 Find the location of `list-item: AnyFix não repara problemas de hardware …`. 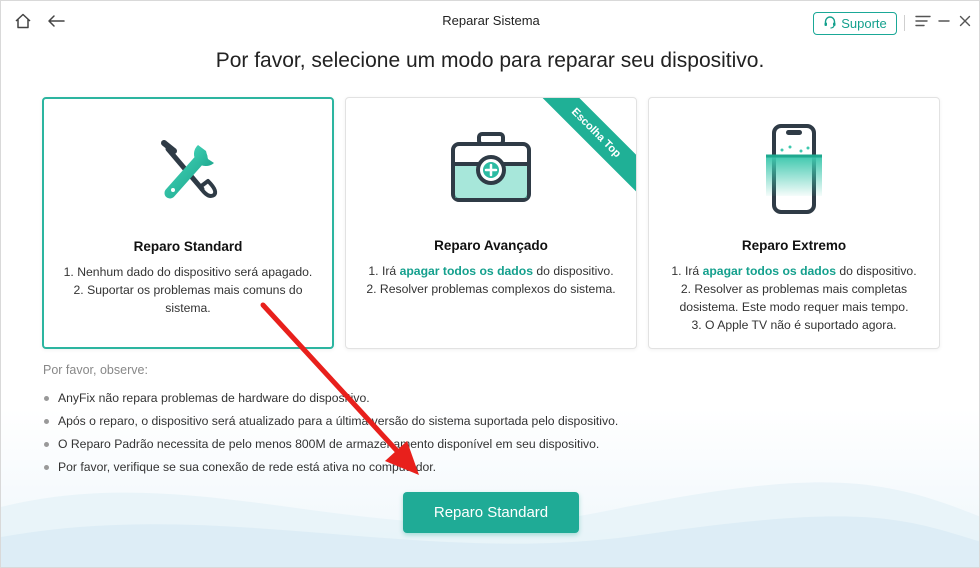

list-item: AnyFix não repara problemas de hardware … is located at coordinates (330, 401).